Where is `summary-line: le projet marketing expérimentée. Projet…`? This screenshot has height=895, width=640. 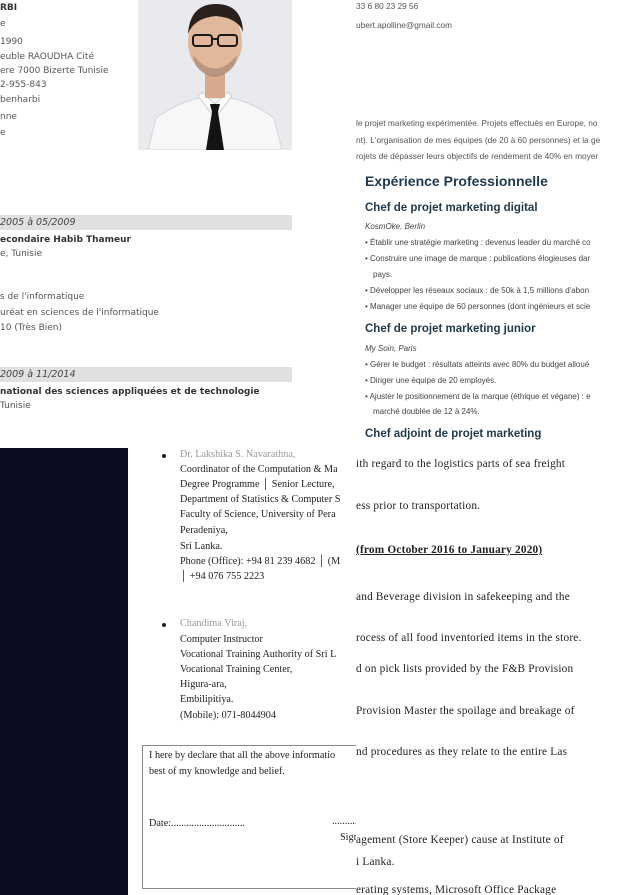 summary-line: le projet marketing expérimentée. Projet… is located at coordinates (477, 123).